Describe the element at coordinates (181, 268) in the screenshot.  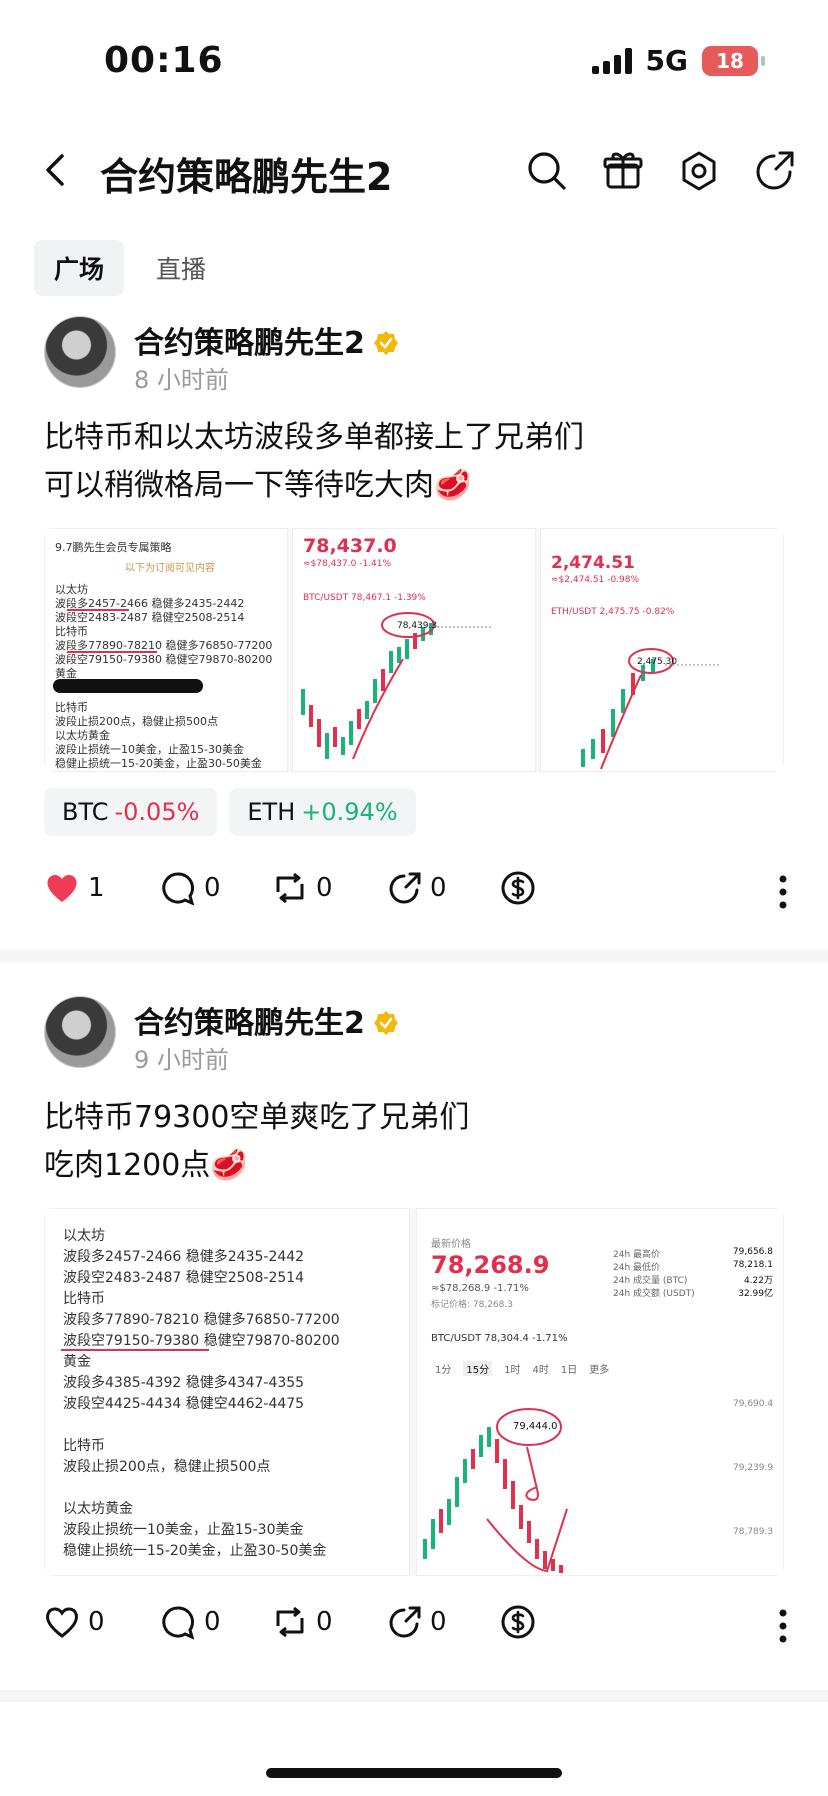
I see `tab-live: 直播` at that location.